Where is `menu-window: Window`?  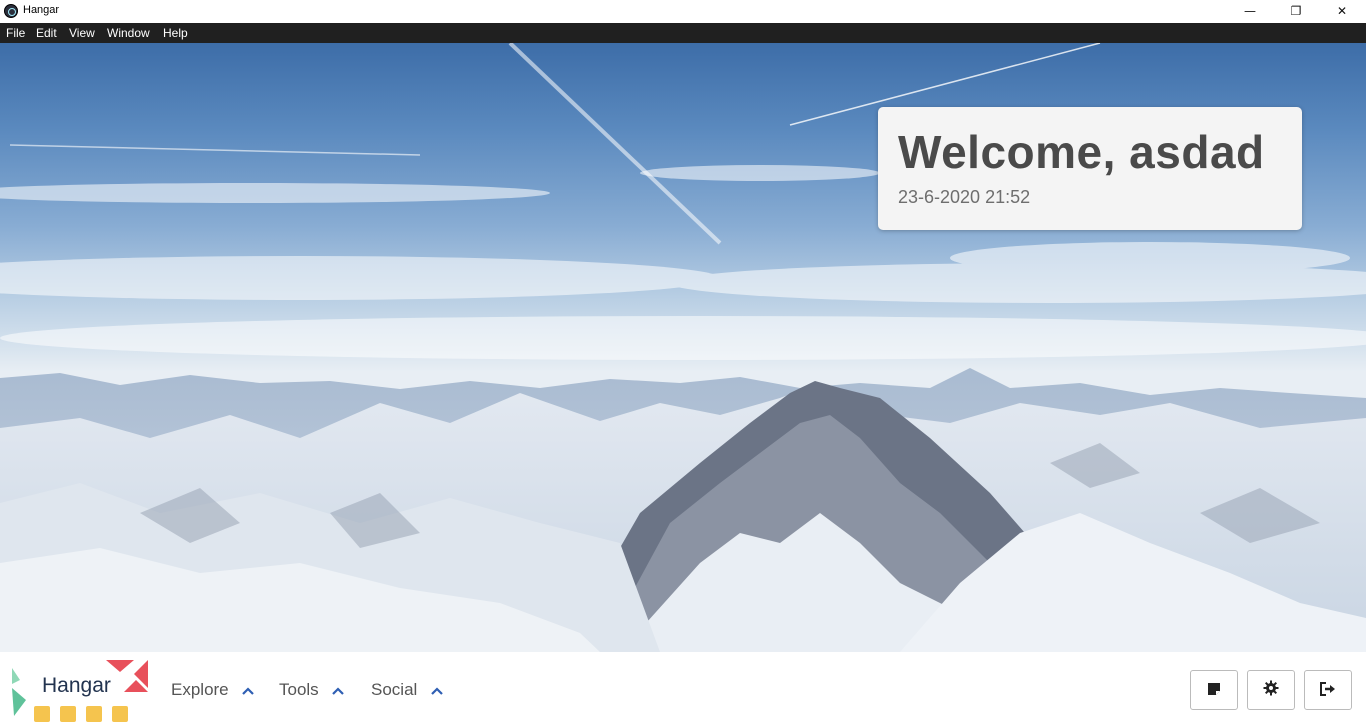
menu-window: Window is located at coordinates (128, 33).